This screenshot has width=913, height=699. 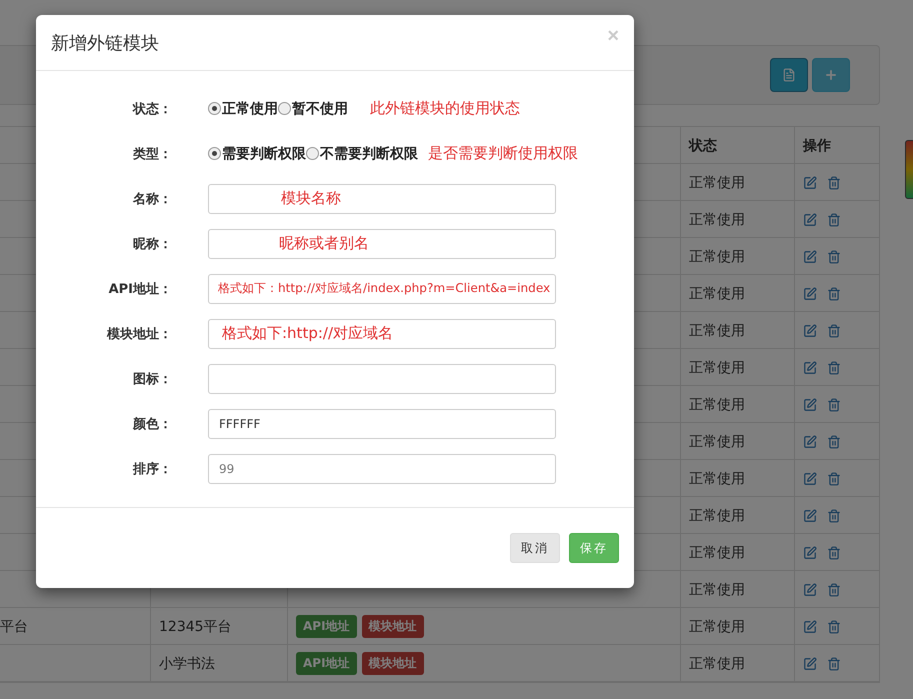 I want to click on field-label: API地址：, so click(x=140, y=289).